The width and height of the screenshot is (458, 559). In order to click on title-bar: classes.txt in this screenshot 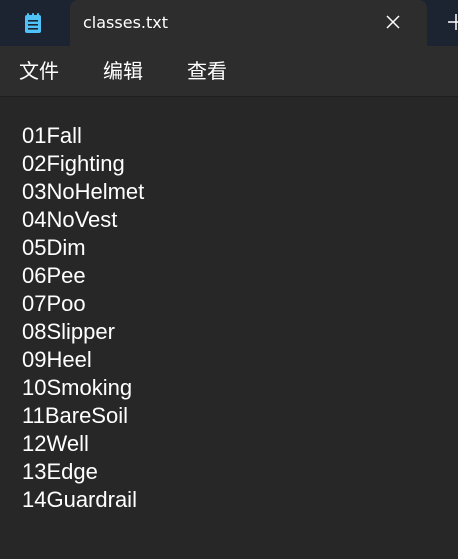, I will do `click(229, 23)`.